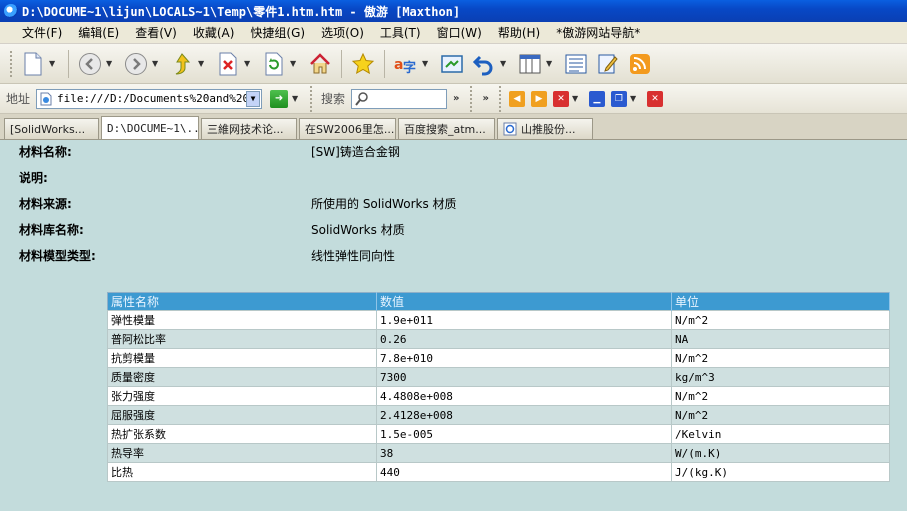  Describe the element at coordinates (242, 396) in the screenshot. I see `cell-property: 张力强度` at that location.